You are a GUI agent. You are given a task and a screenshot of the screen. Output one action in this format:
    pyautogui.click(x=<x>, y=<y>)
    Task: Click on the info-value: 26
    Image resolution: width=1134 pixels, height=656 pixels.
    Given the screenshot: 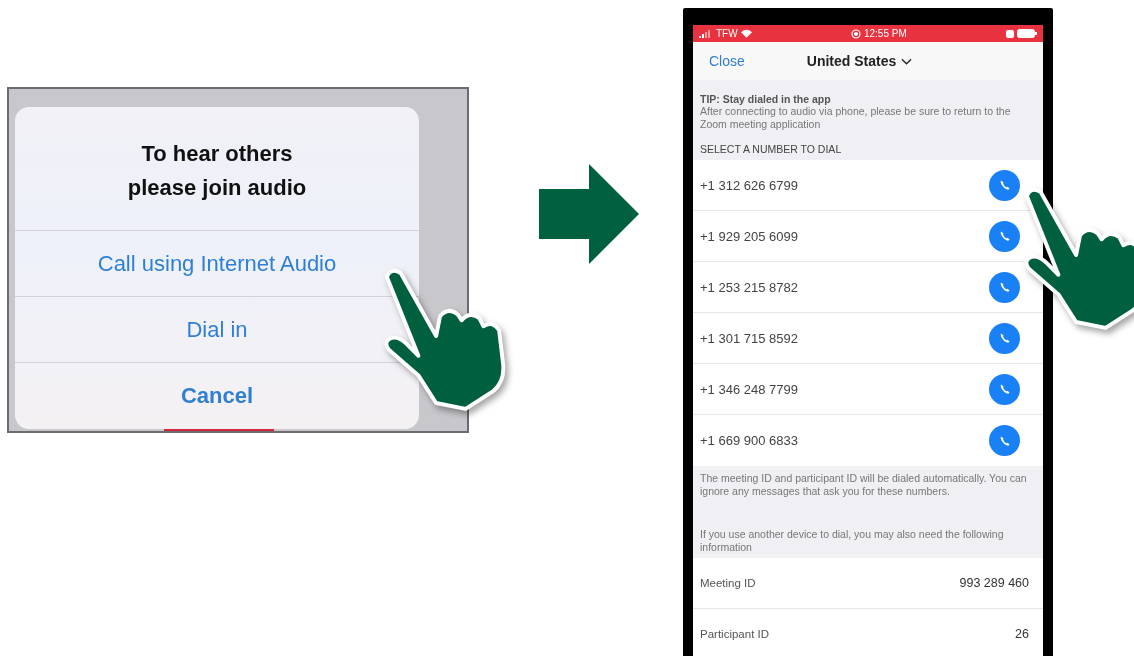 What is the action you would take?
    pyautogui.click(x=1022, y=634)
    